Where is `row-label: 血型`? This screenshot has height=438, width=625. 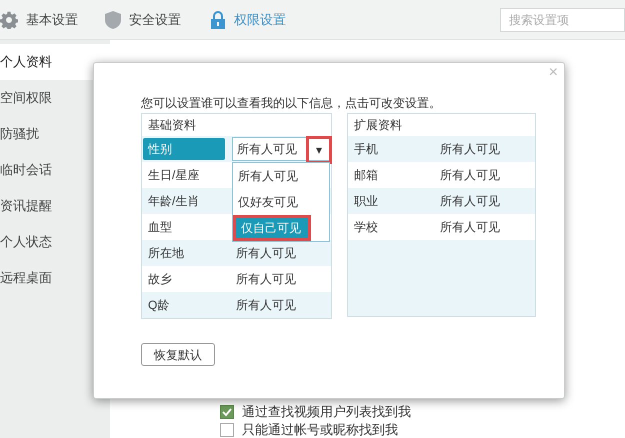
row-label: 血型 is located at coordinates (160, 227).